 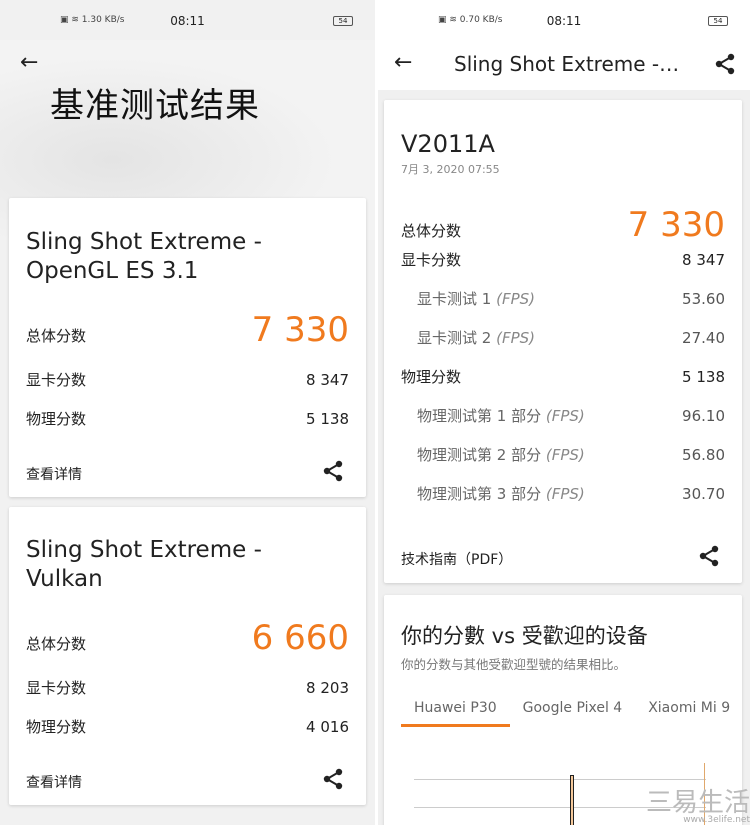 I want to click on page-title: 基准测试结果, so click(x=155, y=106).